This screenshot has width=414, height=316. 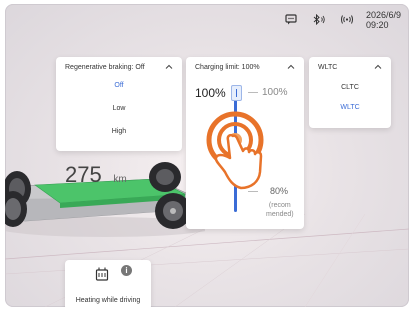 What do you see at coordinates (350, 87) in the screenshot?
I see `cycle-option-cltc: CLTC` at bounding box center [350, 87].